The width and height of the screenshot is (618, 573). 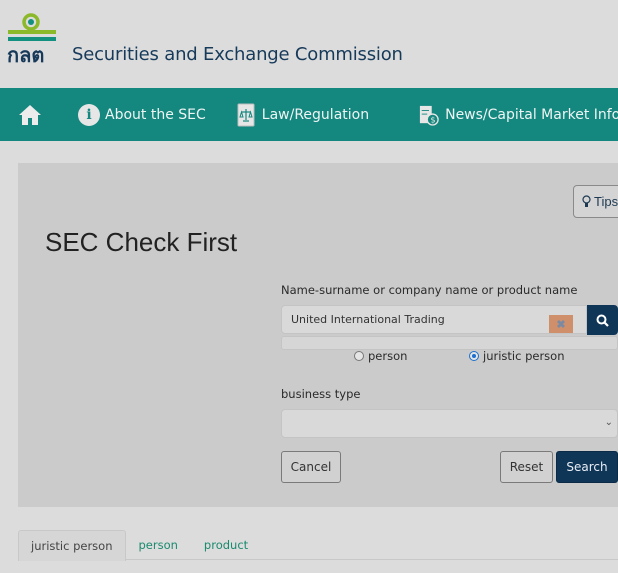 I want to click on search-button: Search, so click(x=587, y=467).